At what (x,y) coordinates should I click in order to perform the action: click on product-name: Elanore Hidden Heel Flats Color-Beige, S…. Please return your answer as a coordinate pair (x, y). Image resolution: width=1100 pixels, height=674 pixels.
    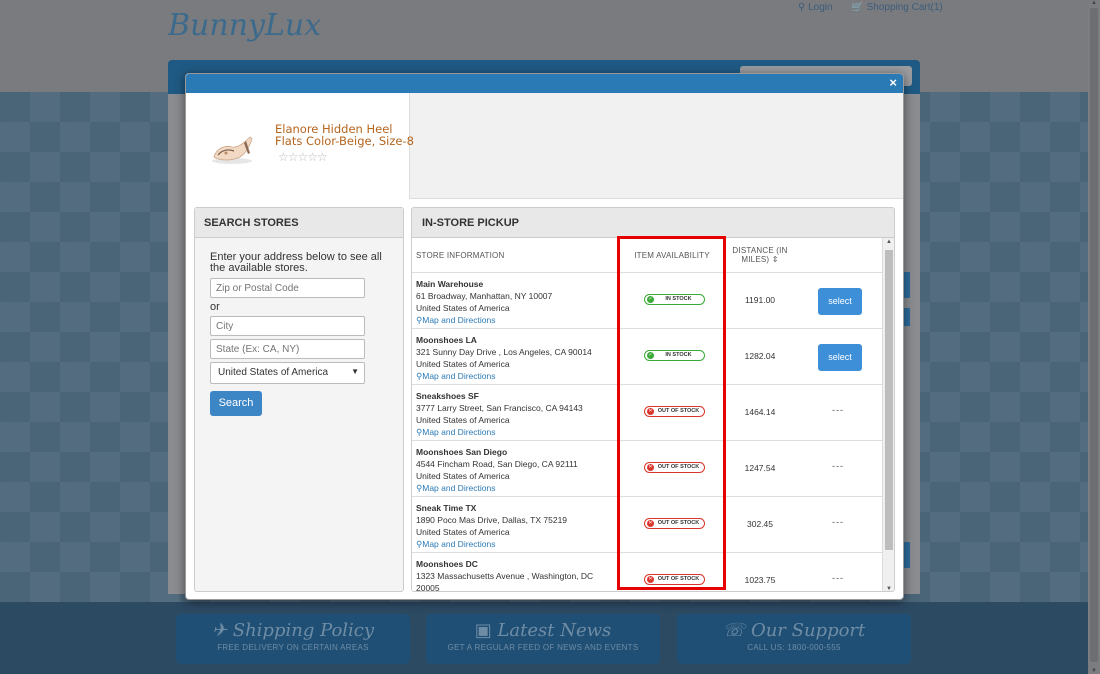
    Looking at the image, I should click on (345, 135).